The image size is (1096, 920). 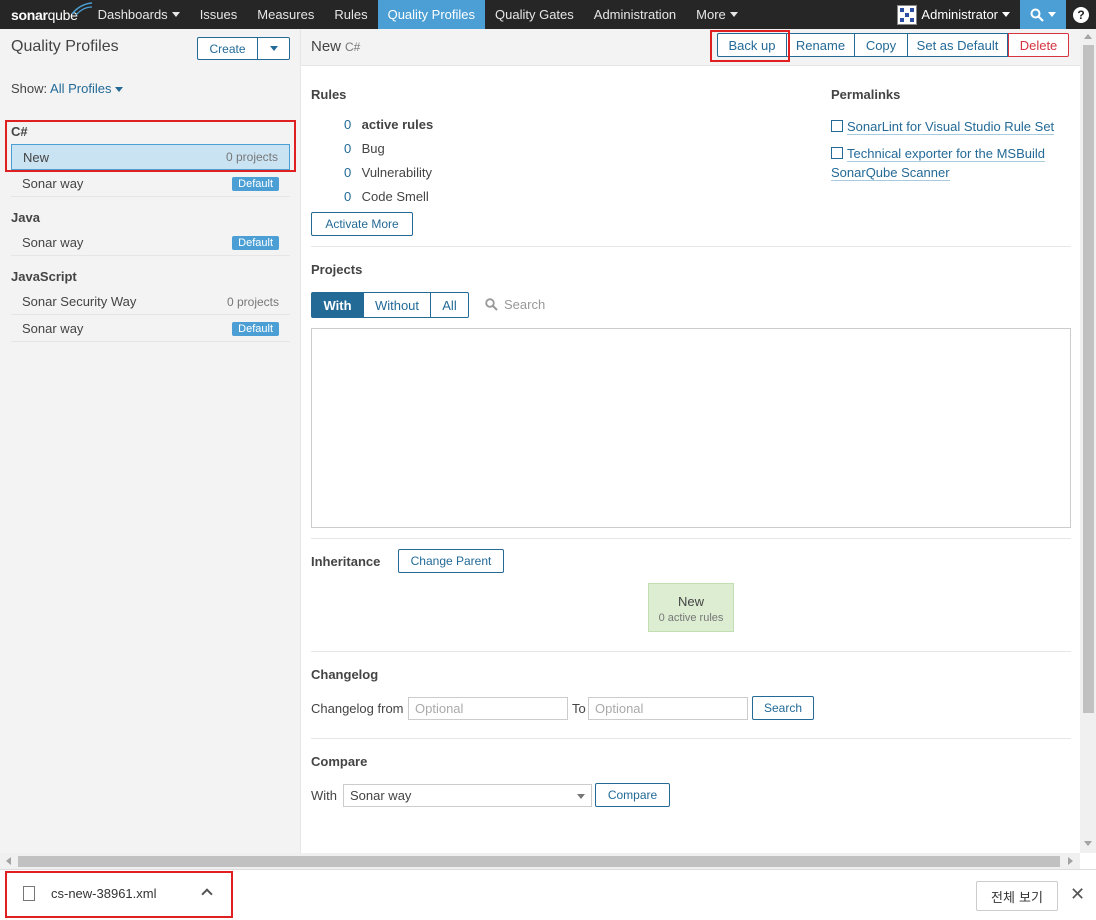 What do you see at coordinates (388, 124) in the screenshot?
I see `rules-row-active: 0 active rules` at bounding box center [388, 124].